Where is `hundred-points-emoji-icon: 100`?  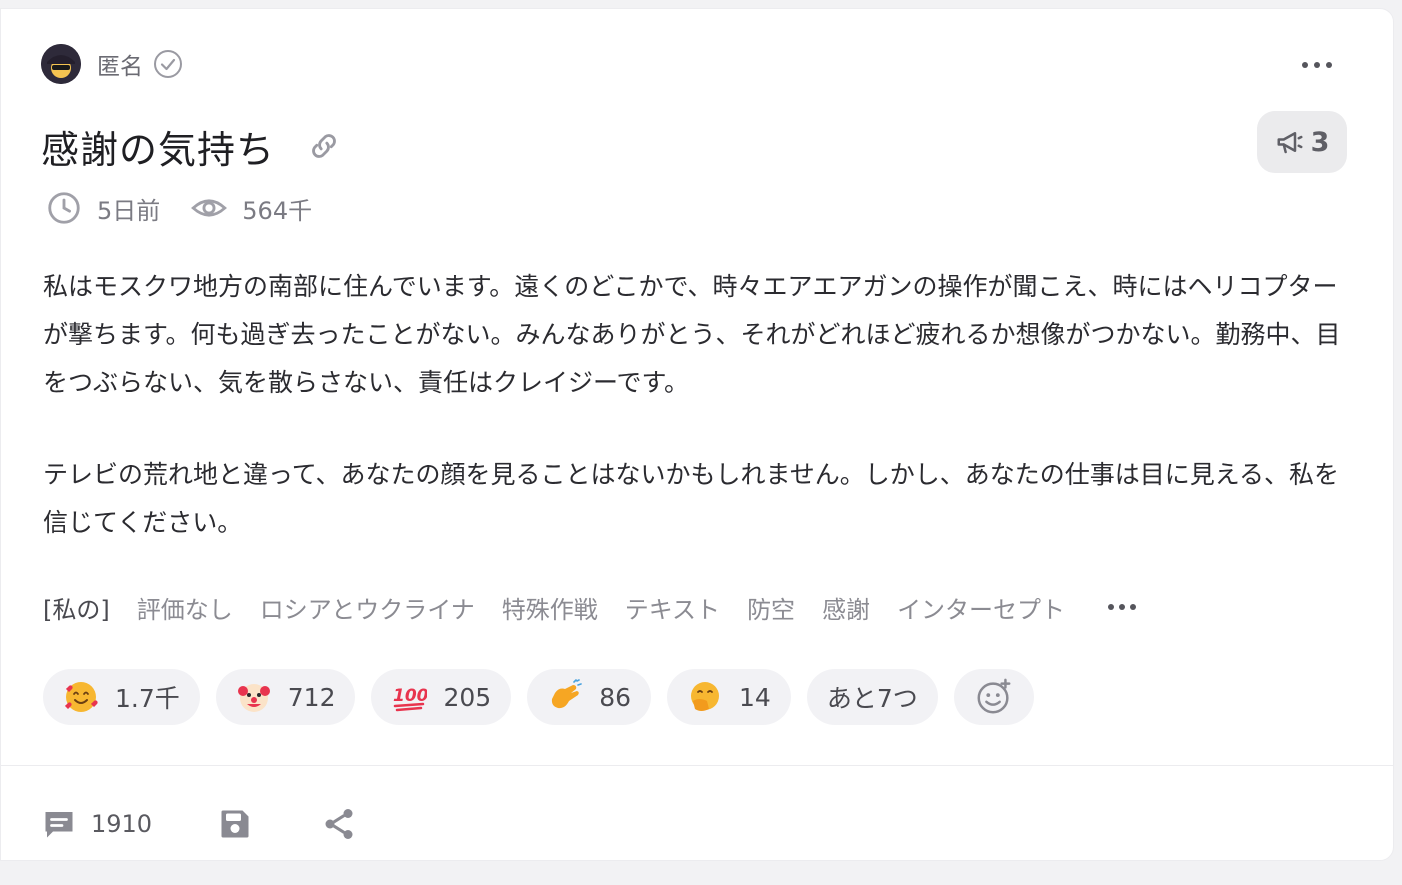 hundred-points-emoji-icon: 100 is located at coordinates (410, 699).